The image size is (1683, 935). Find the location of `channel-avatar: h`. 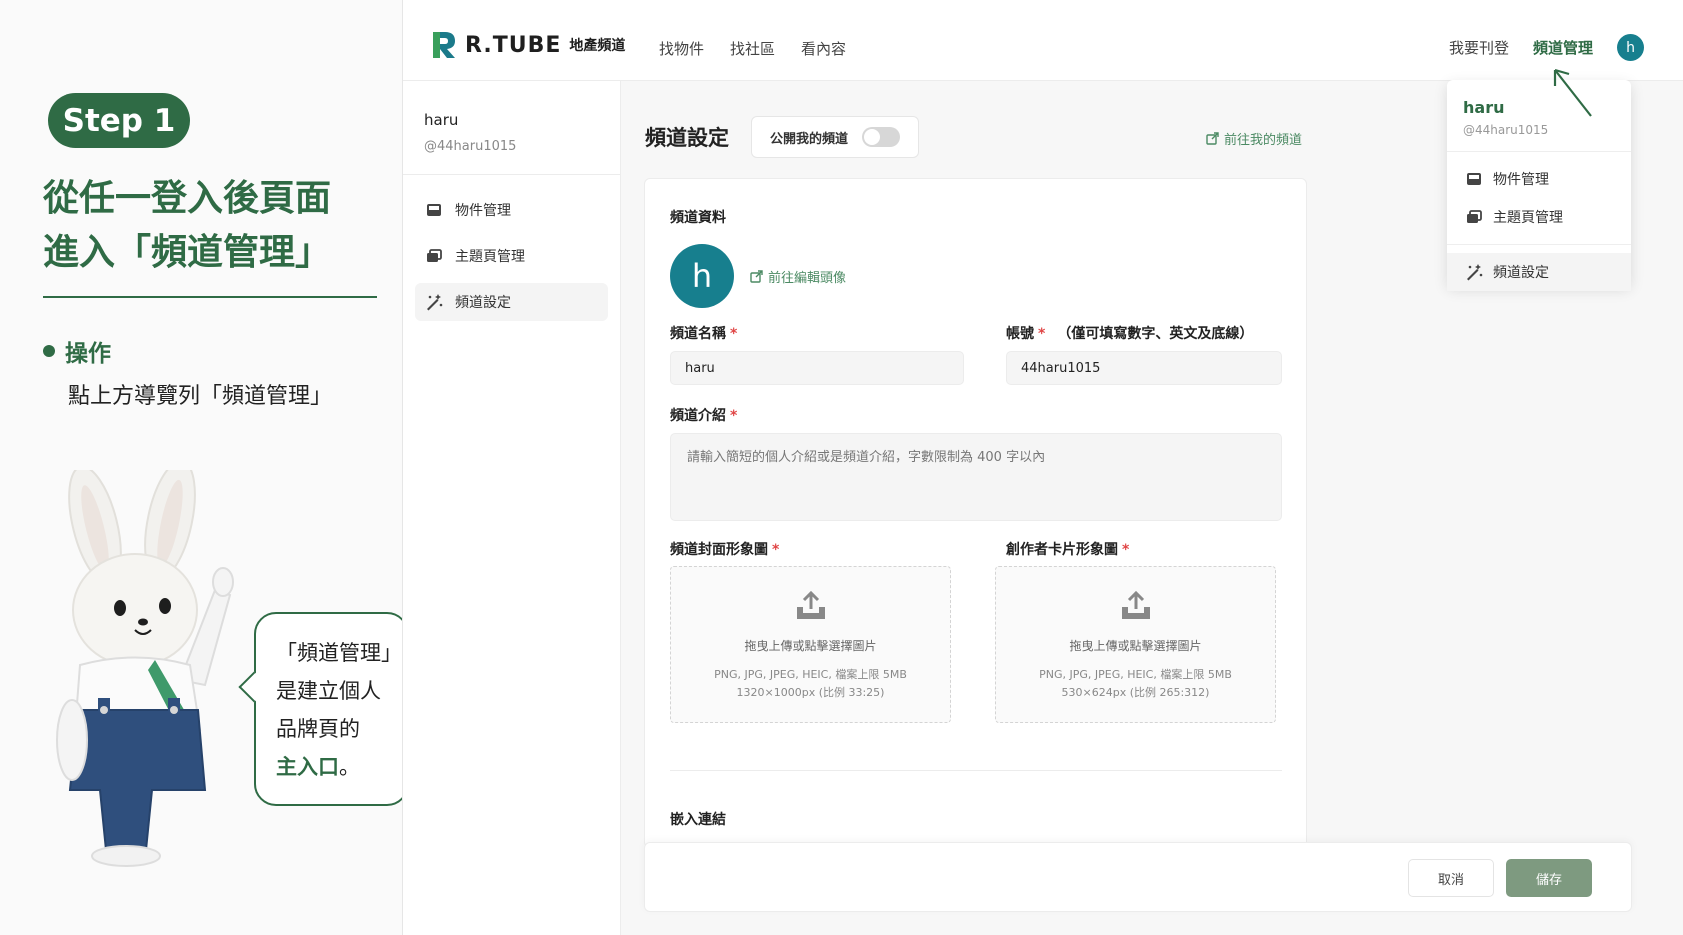

channel-avatar: h is located at coordinates (702, 276).